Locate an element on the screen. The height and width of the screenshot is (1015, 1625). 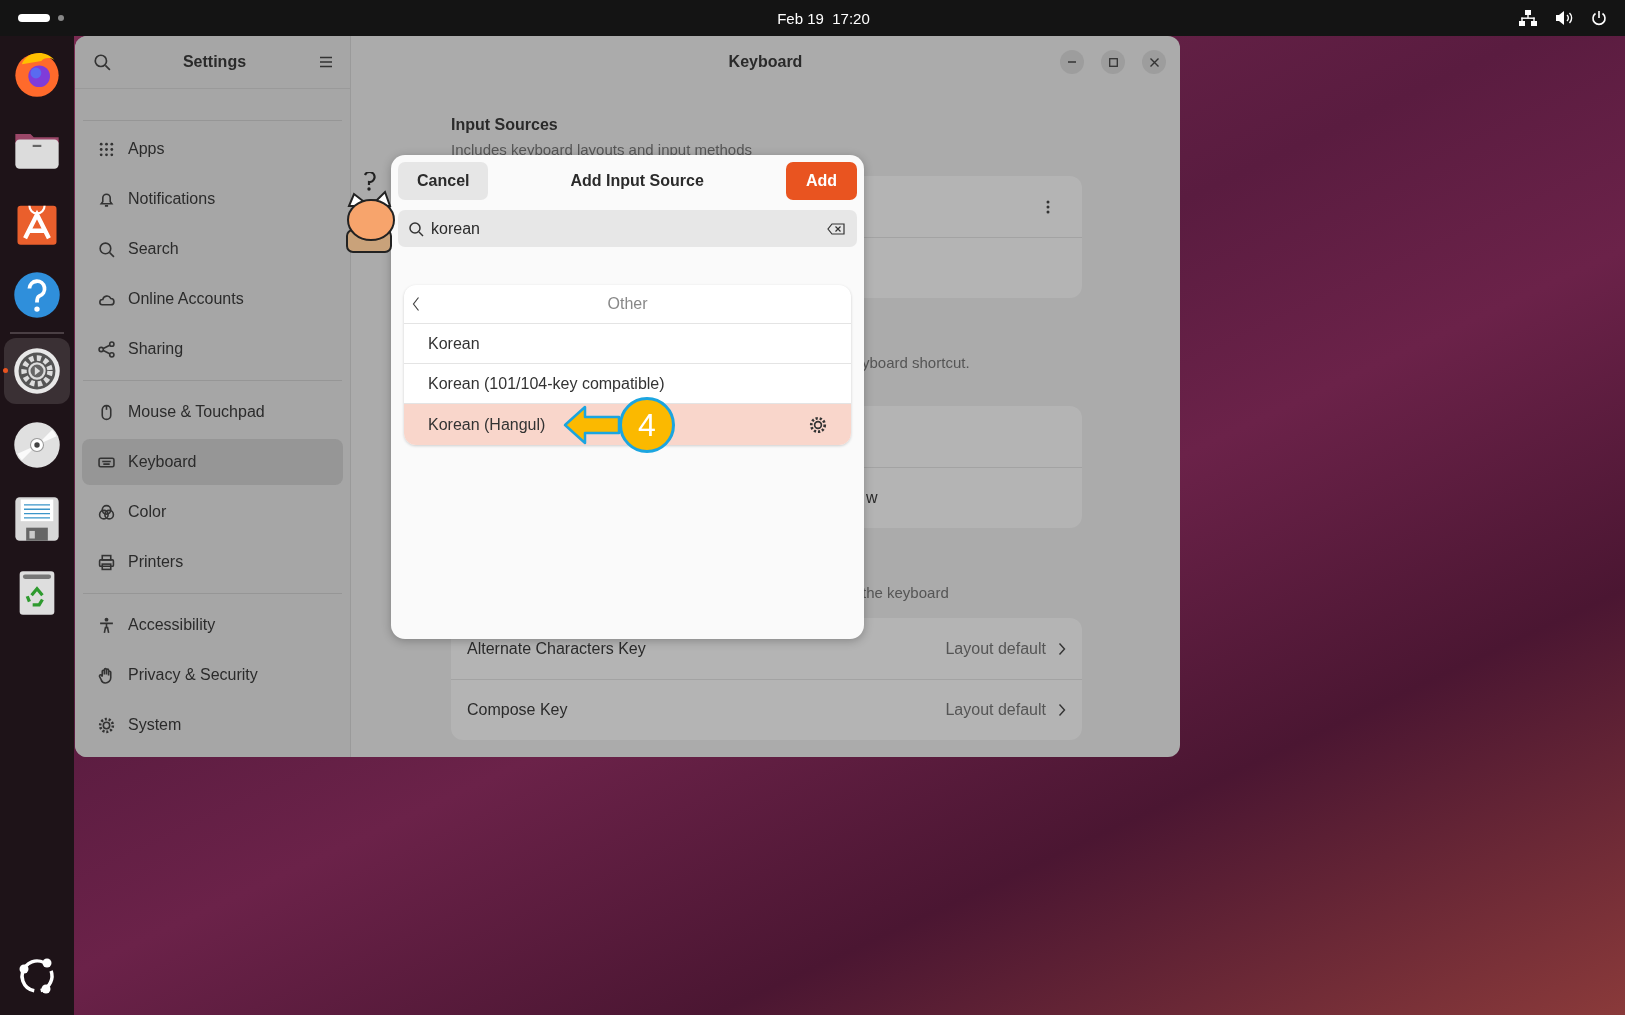
close-button is located at coordinates (1154, 62).